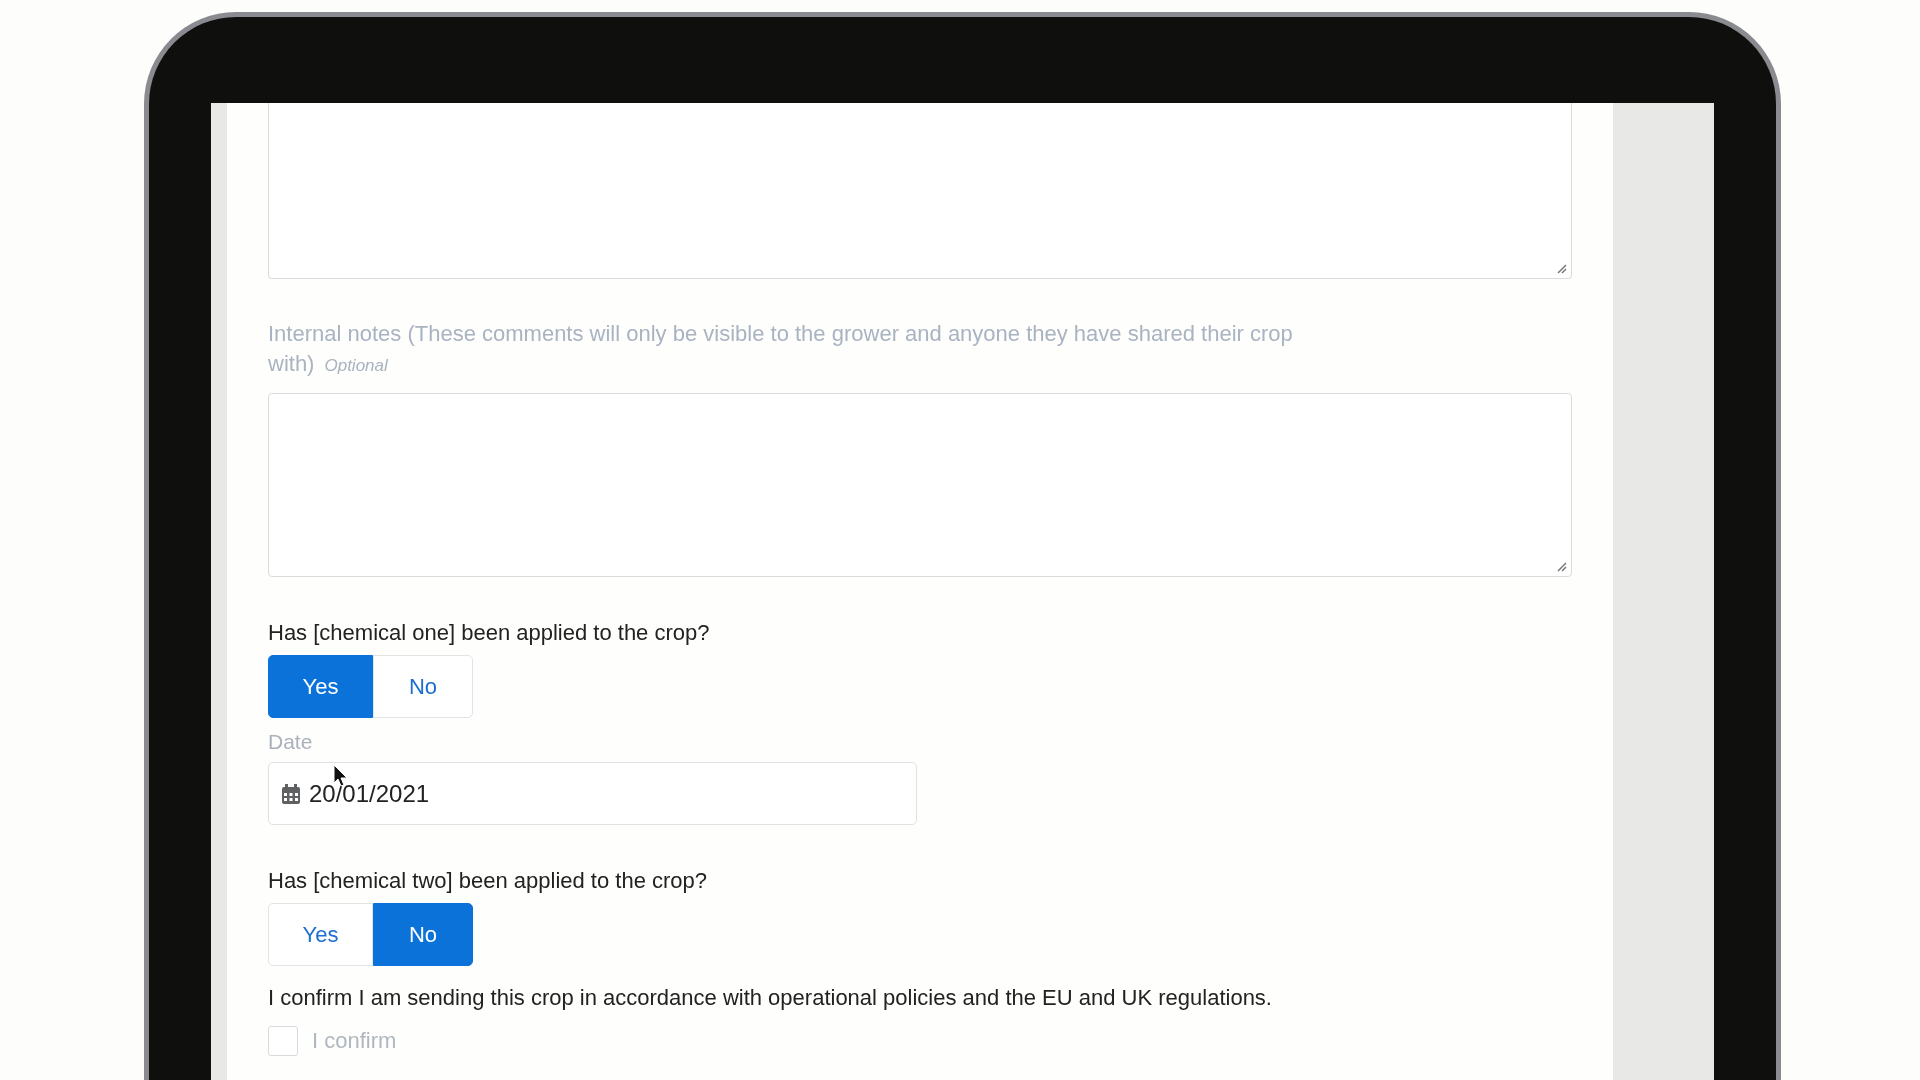  I want to click on date-value: 20/01/2021, so click(369, 793).